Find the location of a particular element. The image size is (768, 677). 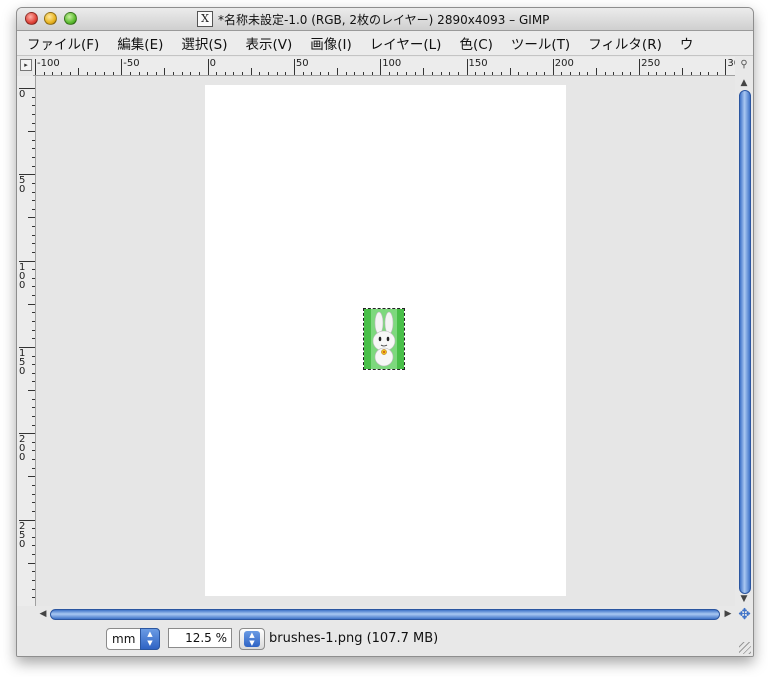

zoom-input: 12.5 % is located at coordinates (200, 638).